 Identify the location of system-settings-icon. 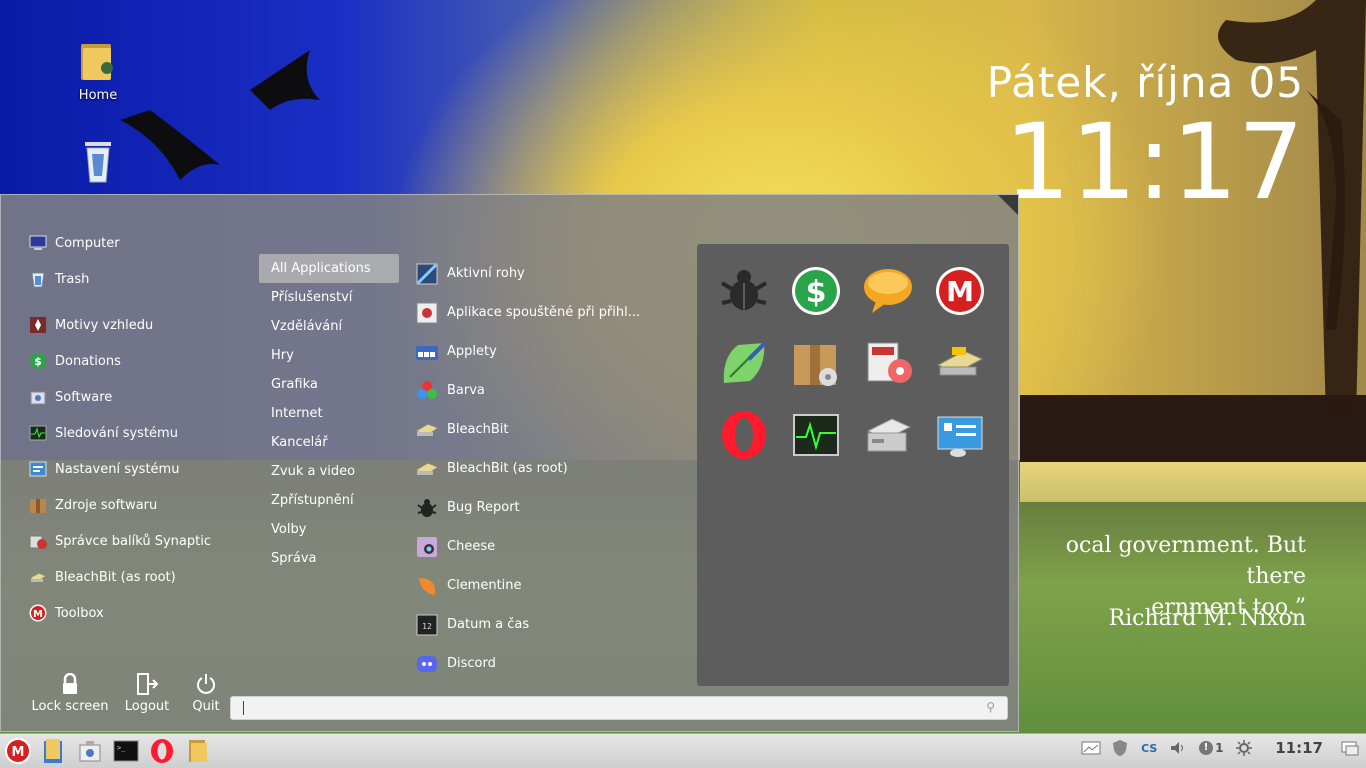
(38, 469).